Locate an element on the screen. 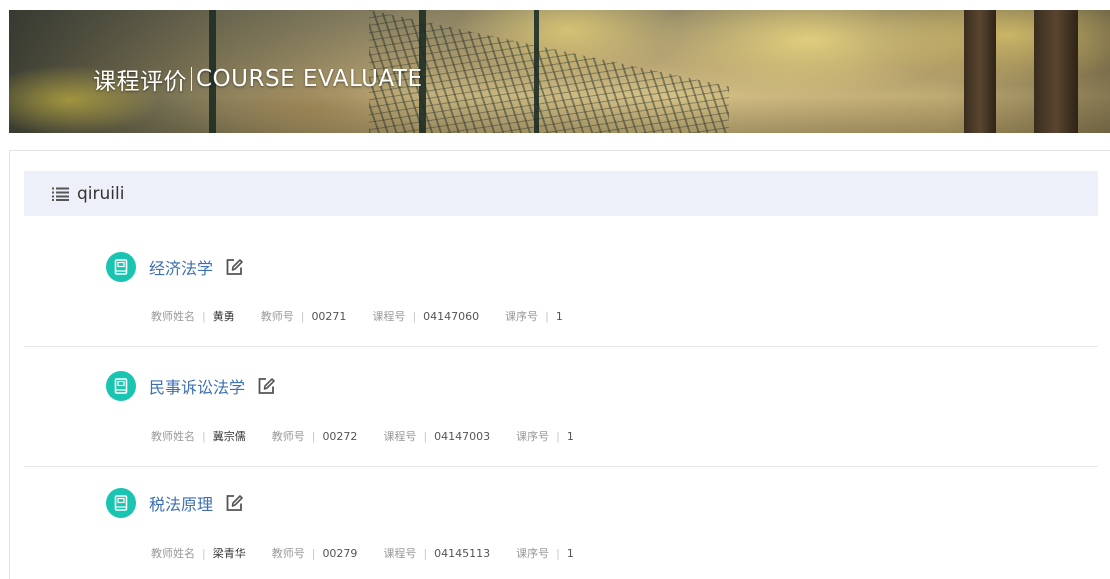  meta-teacher-id: 教师号 | 00272 is located at coordinates (315, 436).